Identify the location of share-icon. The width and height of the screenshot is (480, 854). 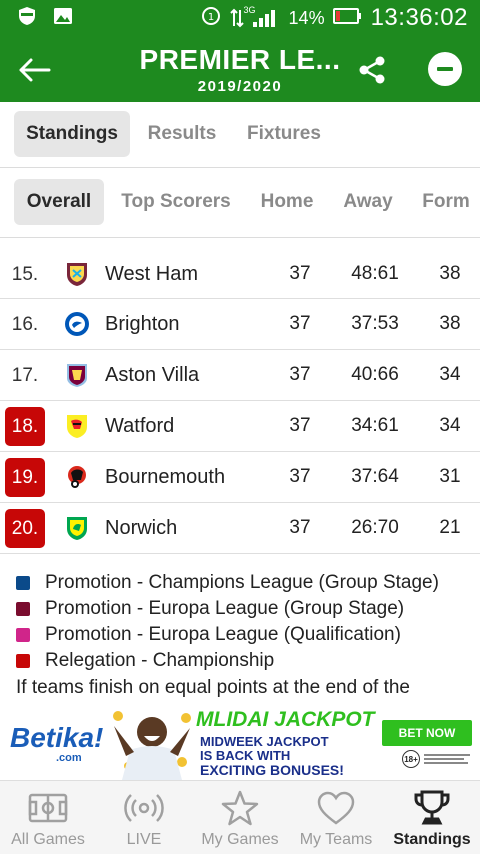
(372, 70).